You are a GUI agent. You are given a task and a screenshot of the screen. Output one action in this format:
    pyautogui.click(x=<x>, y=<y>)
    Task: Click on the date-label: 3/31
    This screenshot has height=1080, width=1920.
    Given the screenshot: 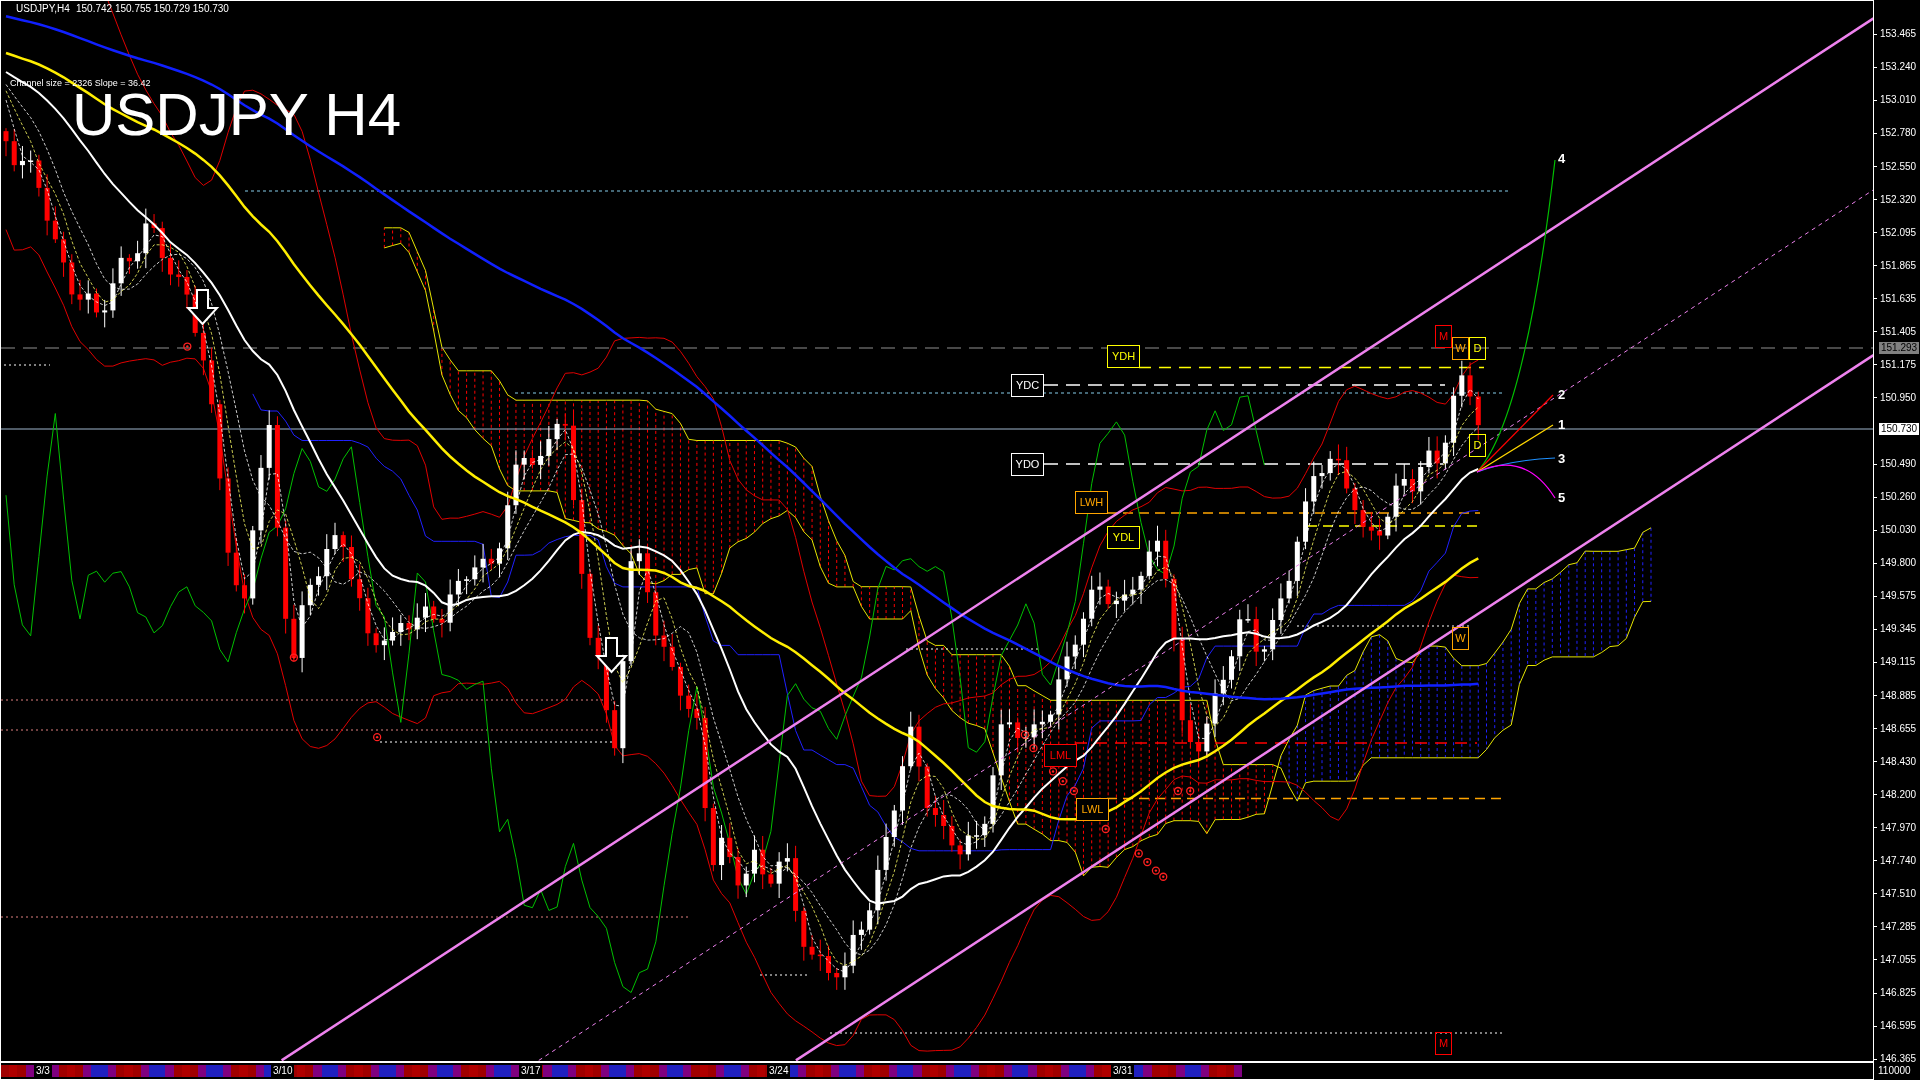 What is the action you would take?
    pyautogui.click(x=1123, y=1071)
    